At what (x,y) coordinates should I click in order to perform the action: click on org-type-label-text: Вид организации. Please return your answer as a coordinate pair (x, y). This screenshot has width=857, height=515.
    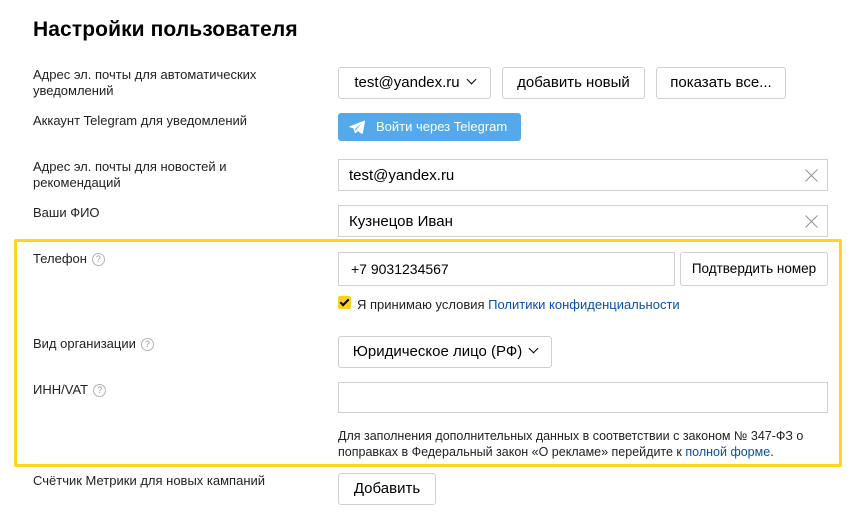
    Looking at the image, I should click on (84, 343).